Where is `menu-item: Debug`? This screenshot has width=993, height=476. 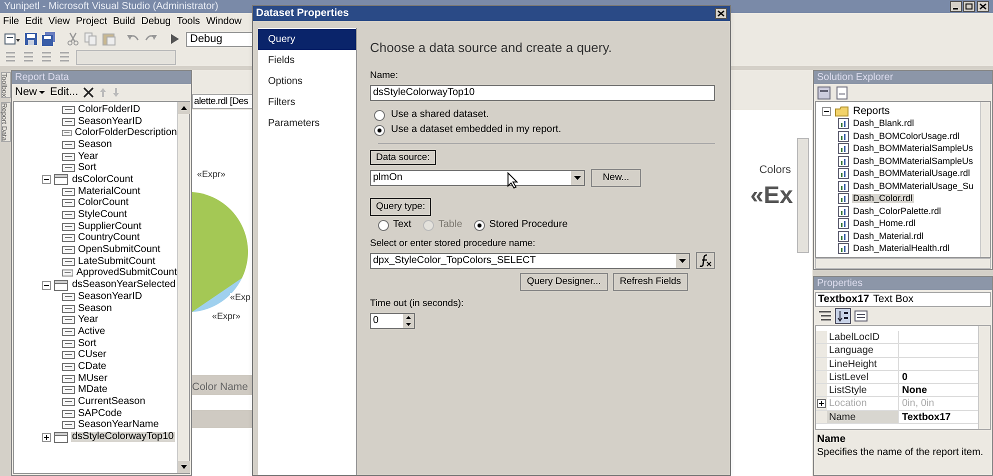
menu-item: Debug is located at coordinates (156, 21).